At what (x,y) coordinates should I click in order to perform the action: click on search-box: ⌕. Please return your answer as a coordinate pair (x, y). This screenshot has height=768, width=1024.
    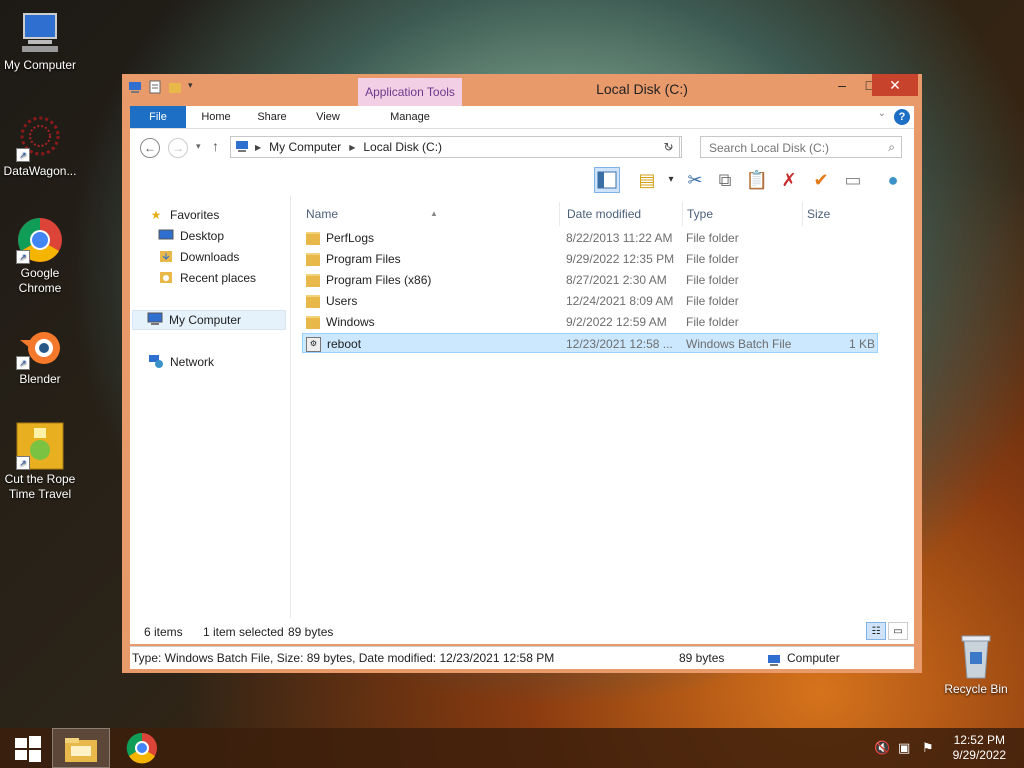
    Looking at the image, I should click on (801, 147).